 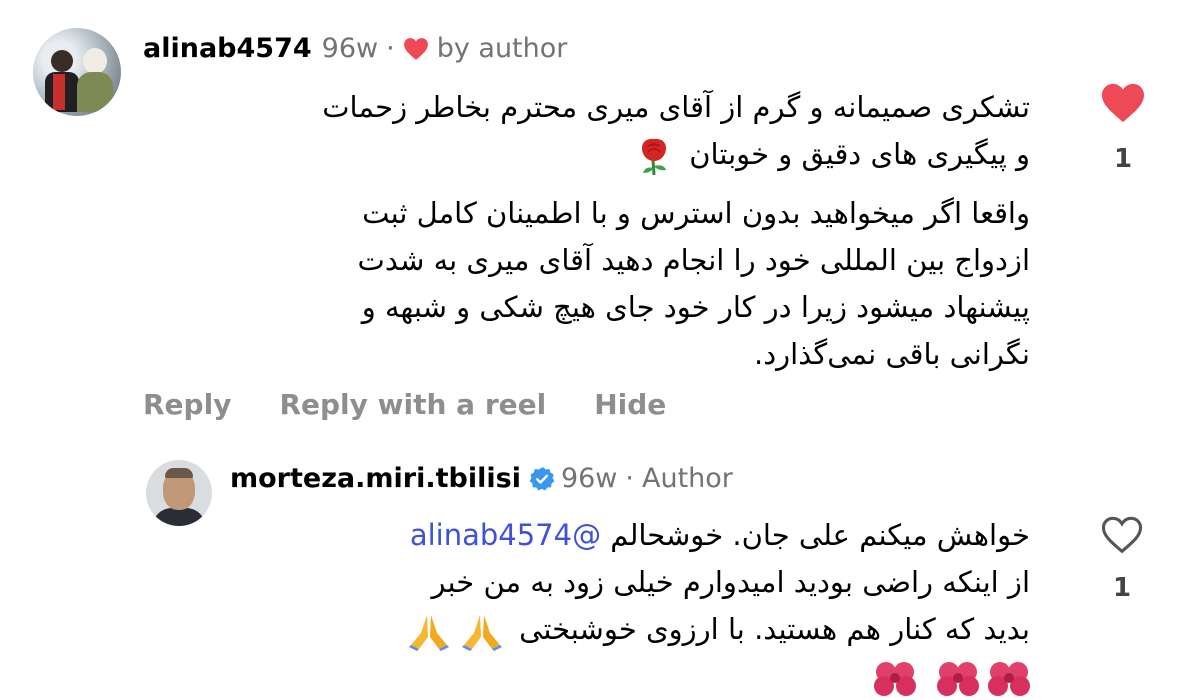 What do you see at coordinates (859, 154) in the screenshot?
I see `comment-line: و پیگیری های دقیق و خوبتان` at bounding box center [859, 154].